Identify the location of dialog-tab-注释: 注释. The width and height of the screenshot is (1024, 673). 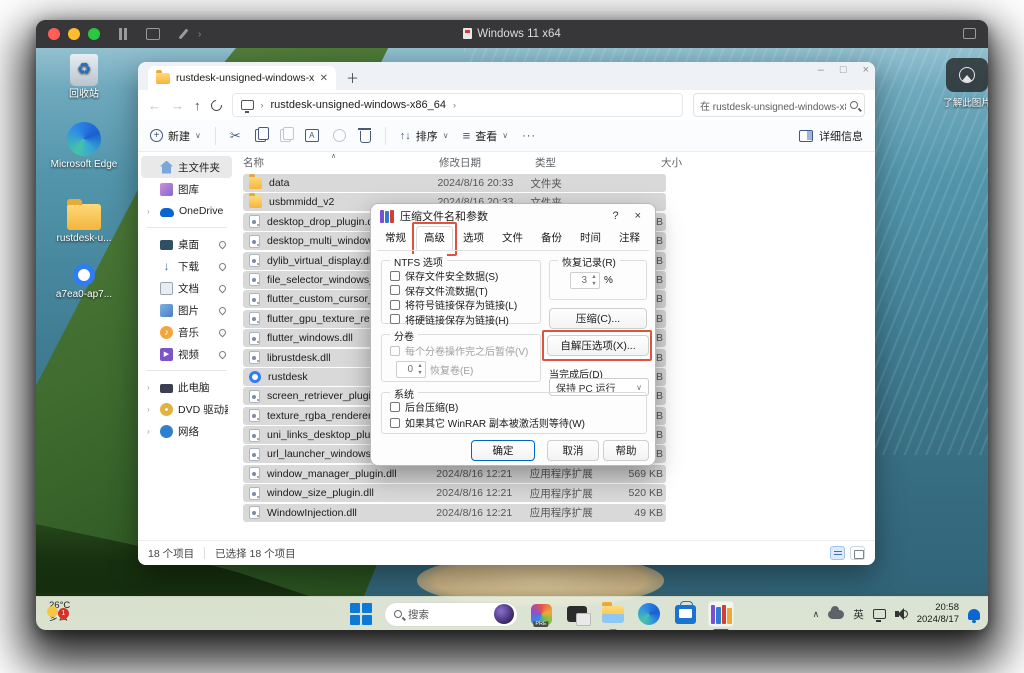
(629, 238).